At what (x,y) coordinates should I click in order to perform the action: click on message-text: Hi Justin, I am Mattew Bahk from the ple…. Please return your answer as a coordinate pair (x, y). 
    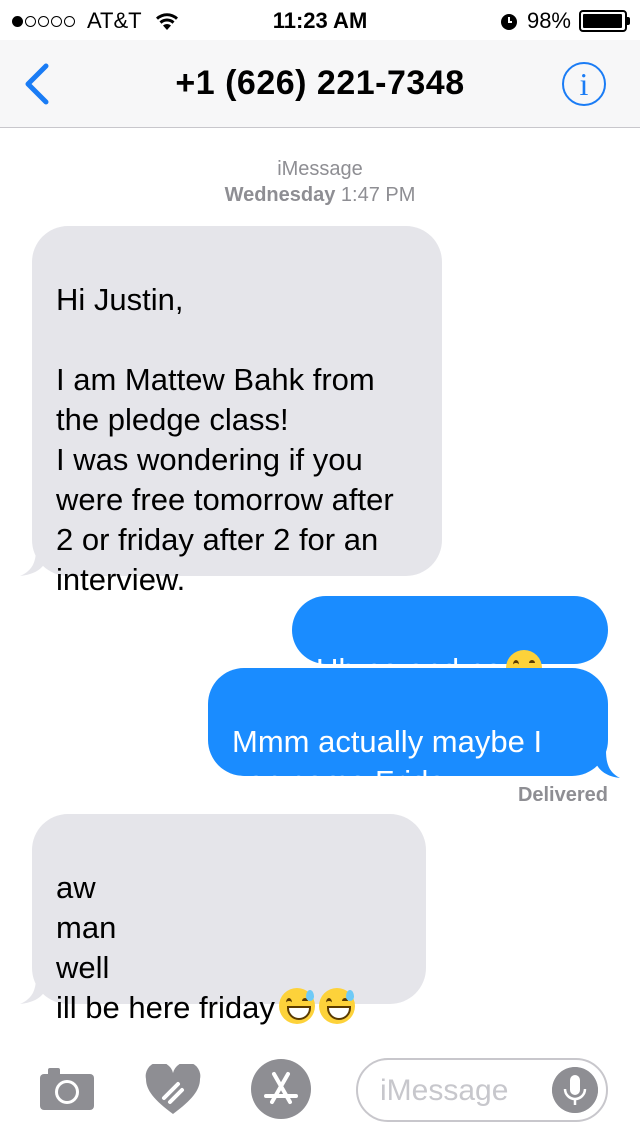
    Looking at the image, I should click on (225, 439).